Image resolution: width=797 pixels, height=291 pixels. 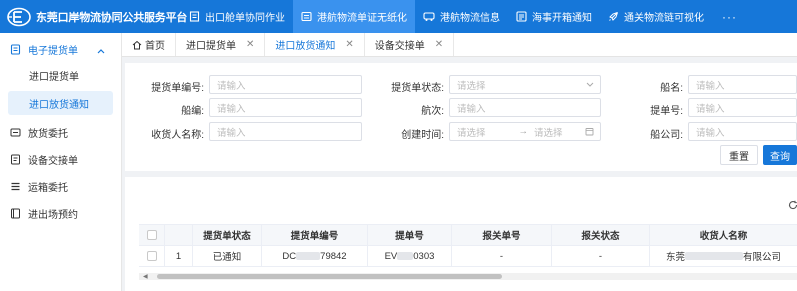 I want to click on row-checkbox-cell, so click(x=152, y=256).